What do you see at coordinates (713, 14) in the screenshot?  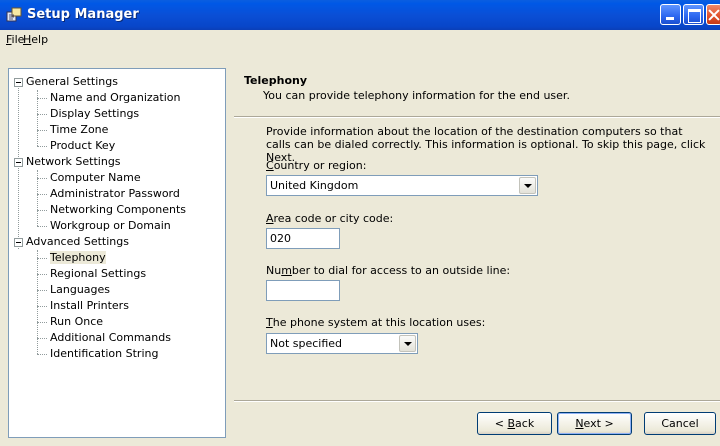 I see `close-button` at bounding box center [713, 14].